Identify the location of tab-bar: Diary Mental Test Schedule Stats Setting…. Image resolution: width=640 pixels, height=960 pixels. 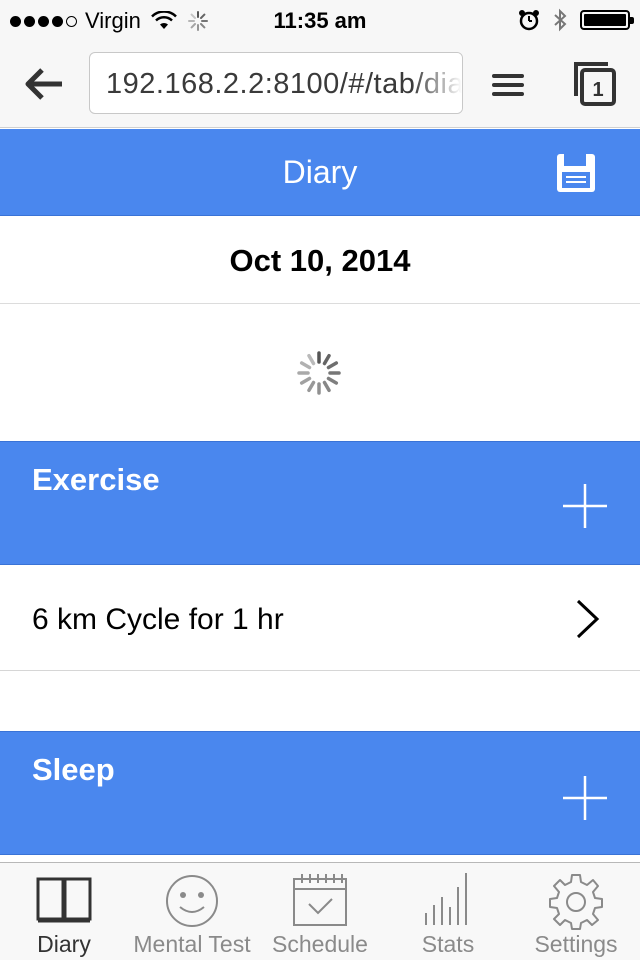
(320, 911).